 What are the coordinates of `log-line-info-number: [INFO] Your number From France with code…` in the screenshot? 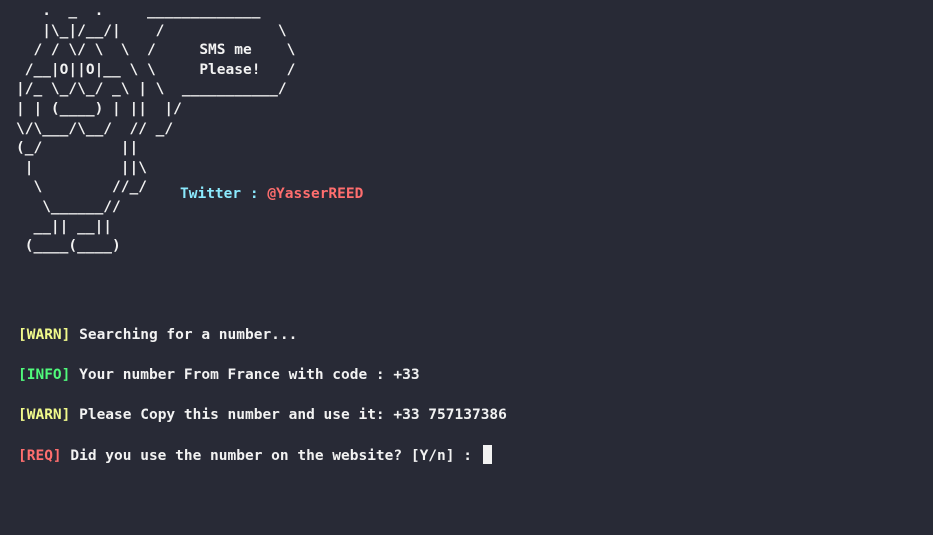 It's located at (219, 375).